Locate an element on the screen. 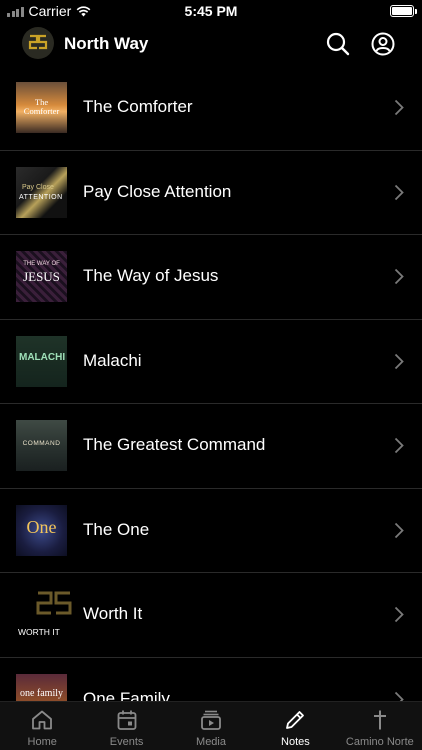 The image size is (422, 750). thumbnail-the-one: One is located at coordinates (41, 530).